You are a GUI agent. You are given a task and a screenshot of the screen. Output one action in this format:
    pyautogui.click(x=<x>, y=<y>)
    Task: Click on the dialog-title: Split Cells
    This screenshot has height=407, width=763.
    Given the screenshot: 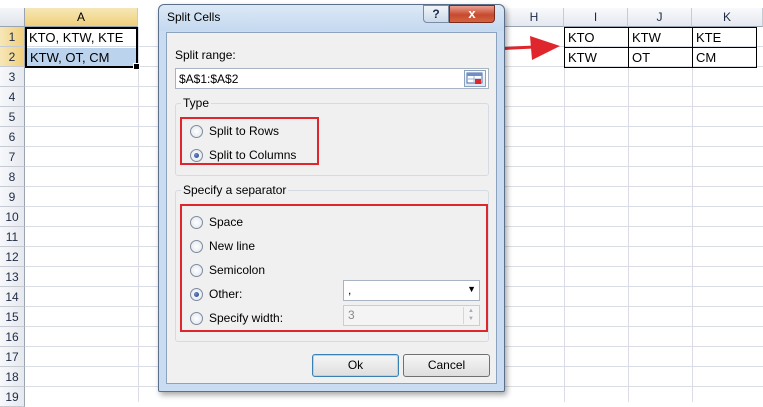 What is the action you would take?
    pyautogui.click(x=194, y=17)
    